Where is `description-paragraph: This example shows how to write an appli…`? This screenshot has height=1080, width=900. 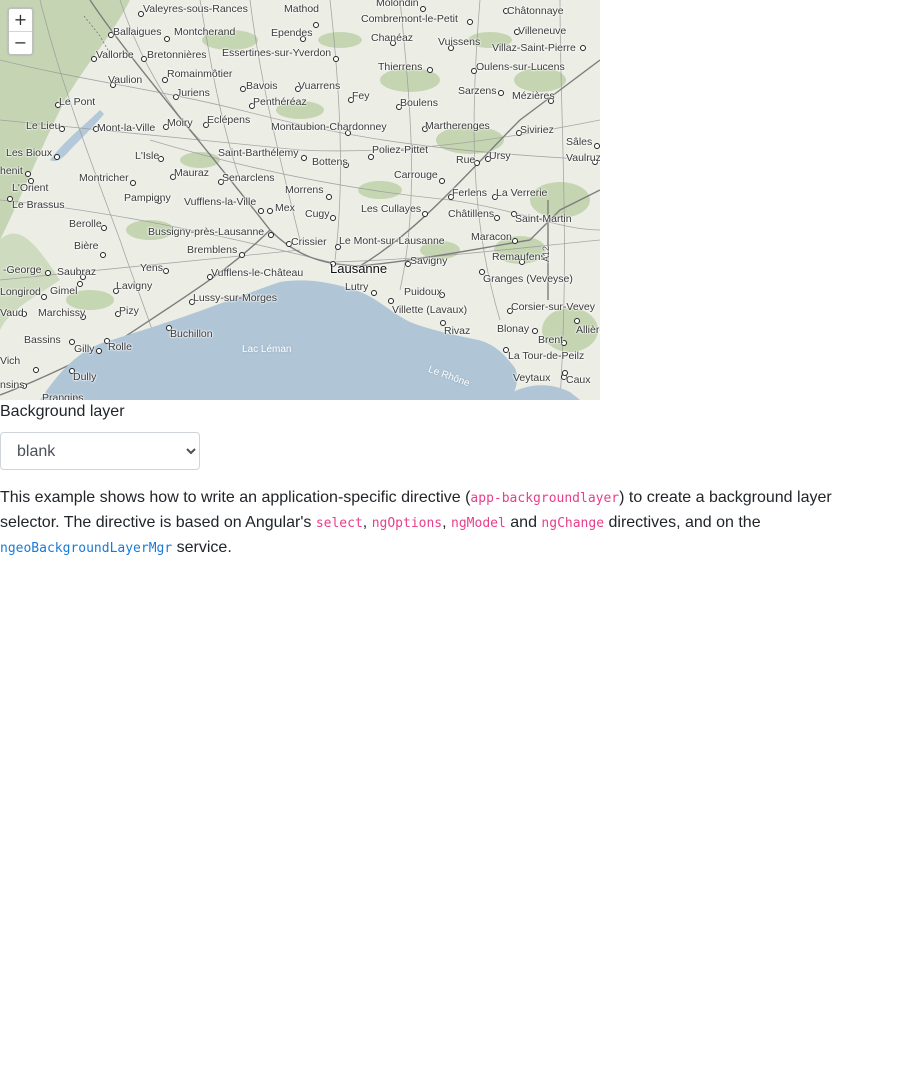 description-paragraph: This example shows how to write an appli… is located at coordinates (445, 523).